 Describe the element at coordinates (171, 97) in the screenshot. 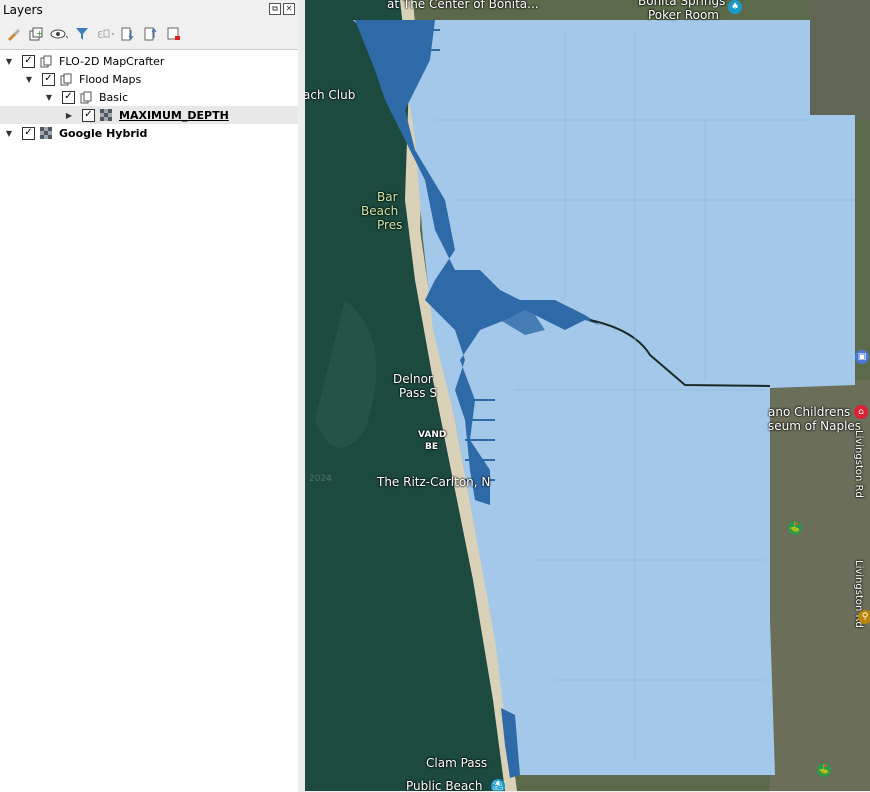

I see `layer-row-basic: ▼ ✓ Basic` at that location.